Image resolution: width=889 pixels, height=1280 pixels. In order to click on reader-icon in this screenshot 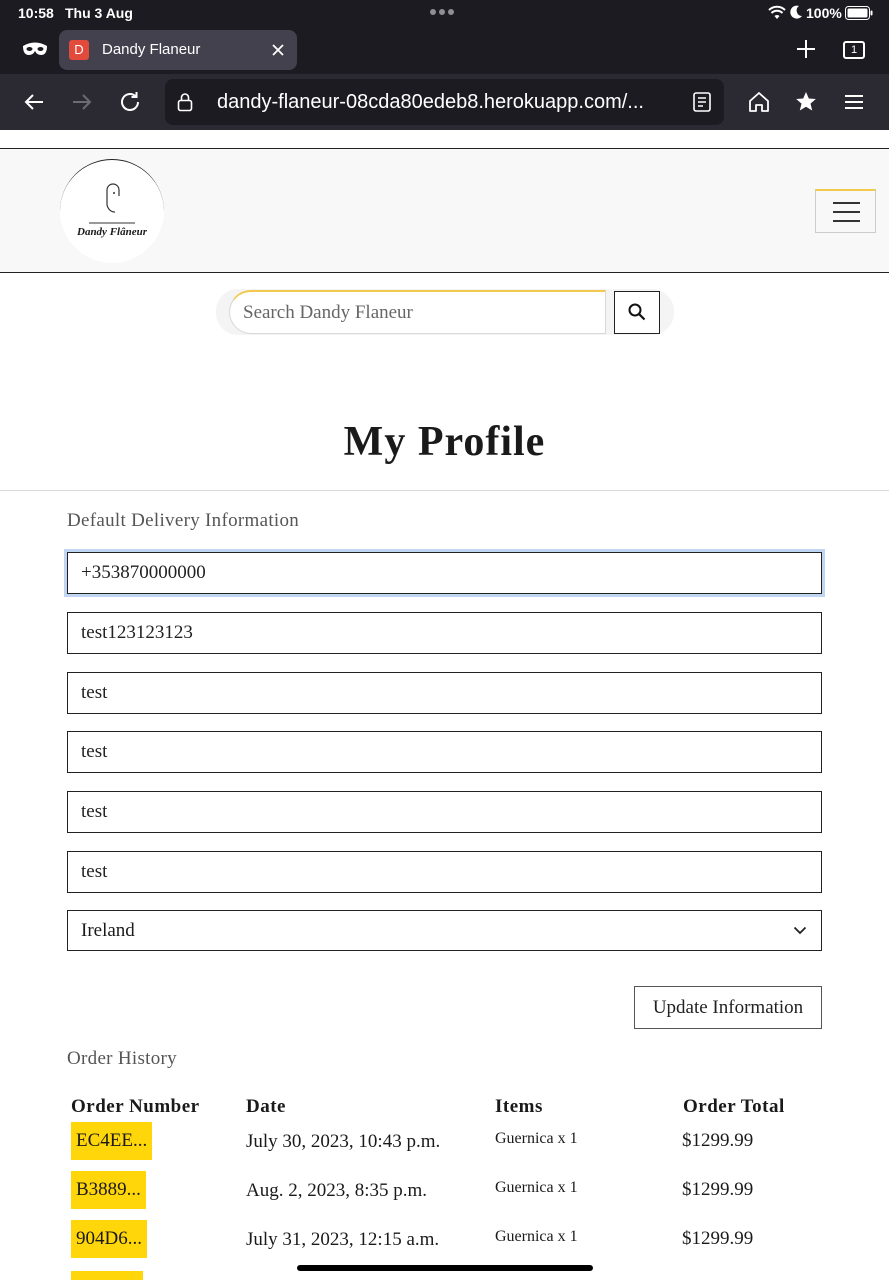, I will do `click(702, 102)`.